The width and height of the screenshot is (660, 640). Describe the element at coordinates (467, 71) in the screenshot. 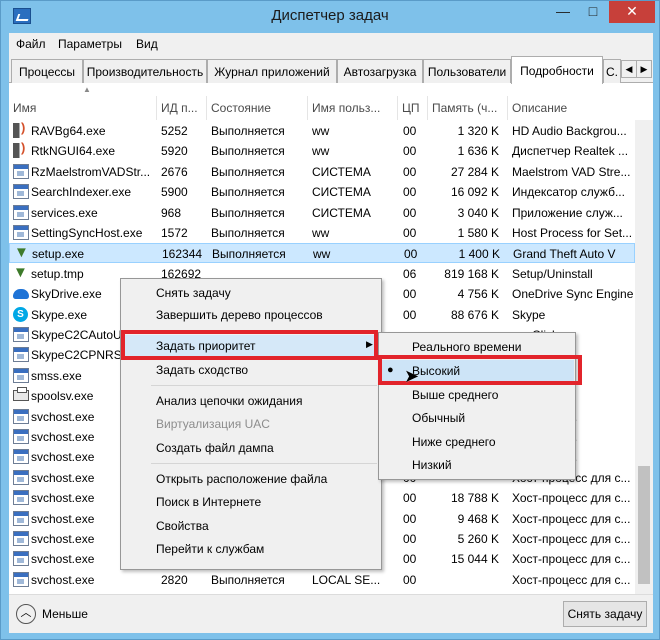

I see `tab-users: Пользователи` at that location.